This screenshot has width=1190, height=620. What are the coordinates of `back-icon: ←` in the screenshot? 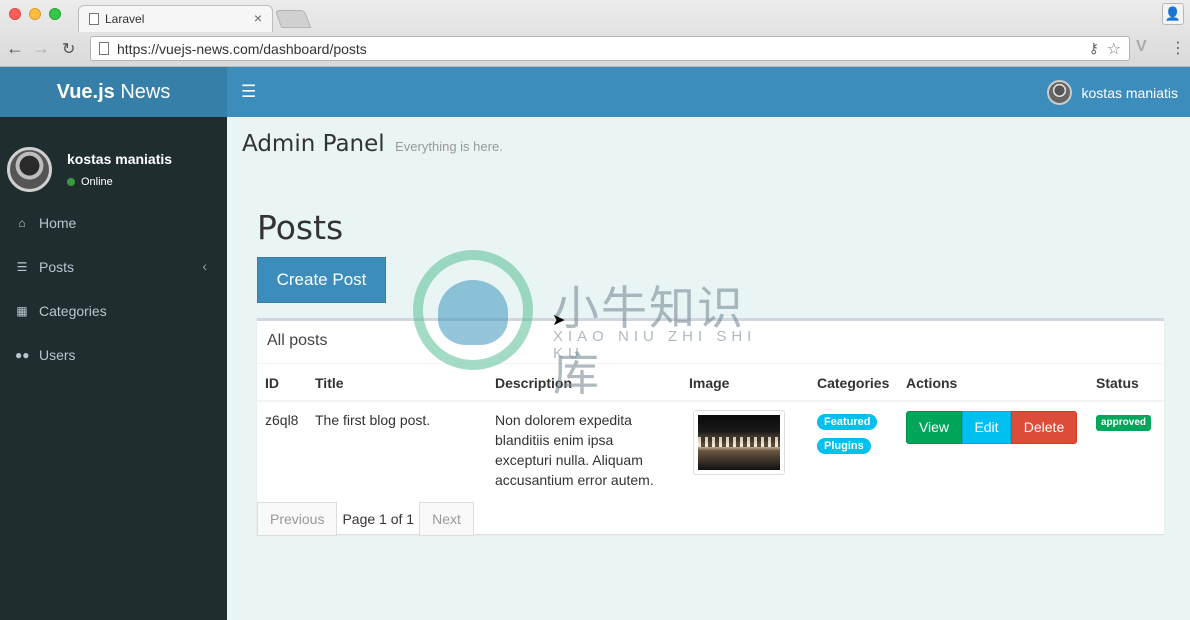 It's located at (15, 48).